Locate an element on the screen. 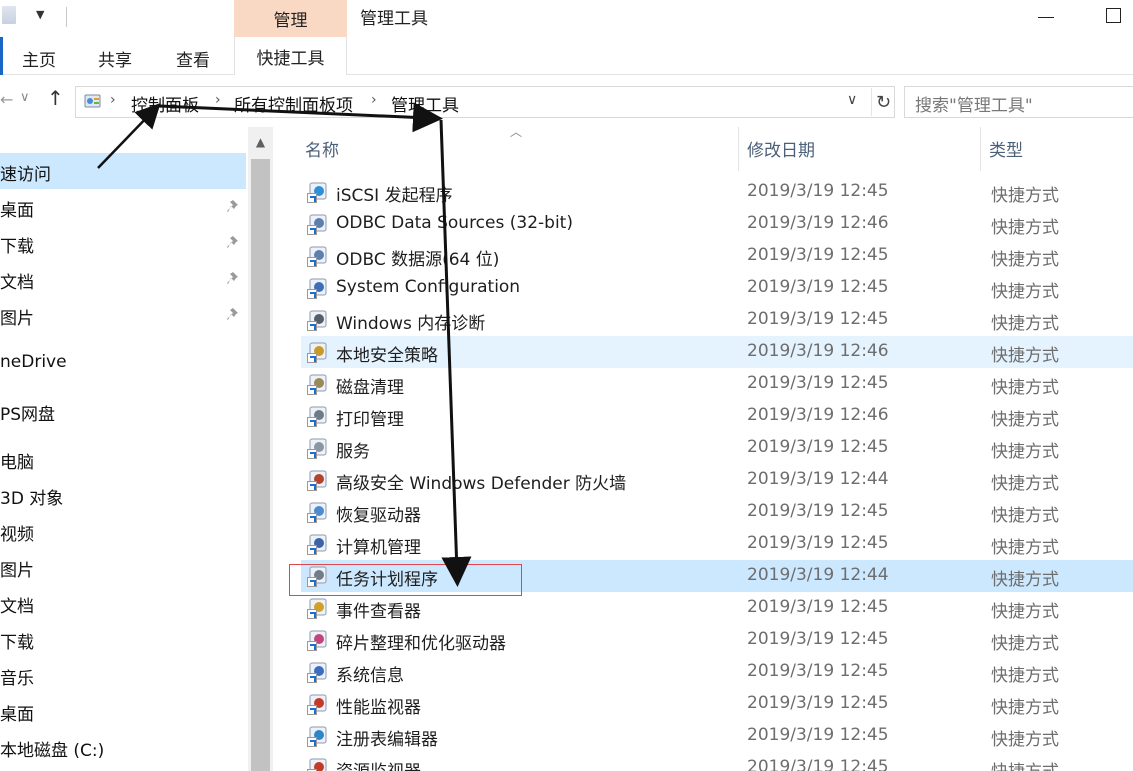 The image size is (1133, 771). column-header-type: 类型 is located at coordinates (1006, 148).